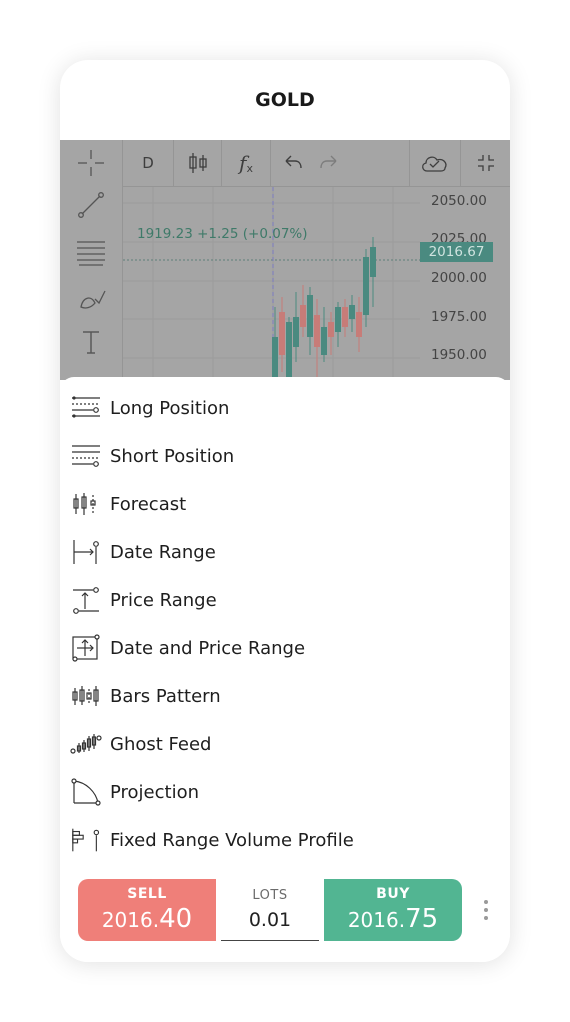 This screenshot has width=570, height=1022. I want to click on menu-item-label: Bars Pattern, so click(165, 696).